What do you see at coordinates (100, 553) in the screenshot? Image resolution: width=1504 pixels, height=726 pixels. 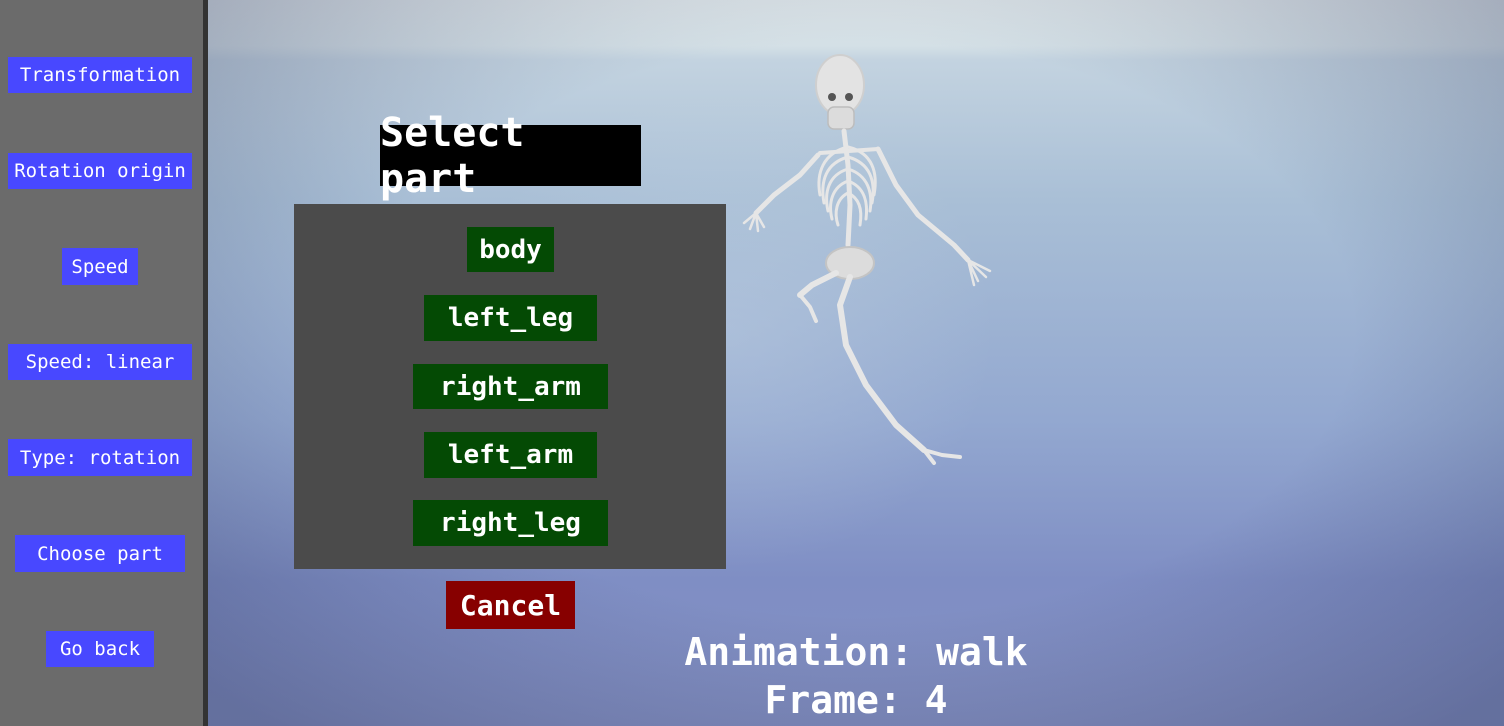 I see `choose-part-button: Choose part` at bounding box center [100, 553].